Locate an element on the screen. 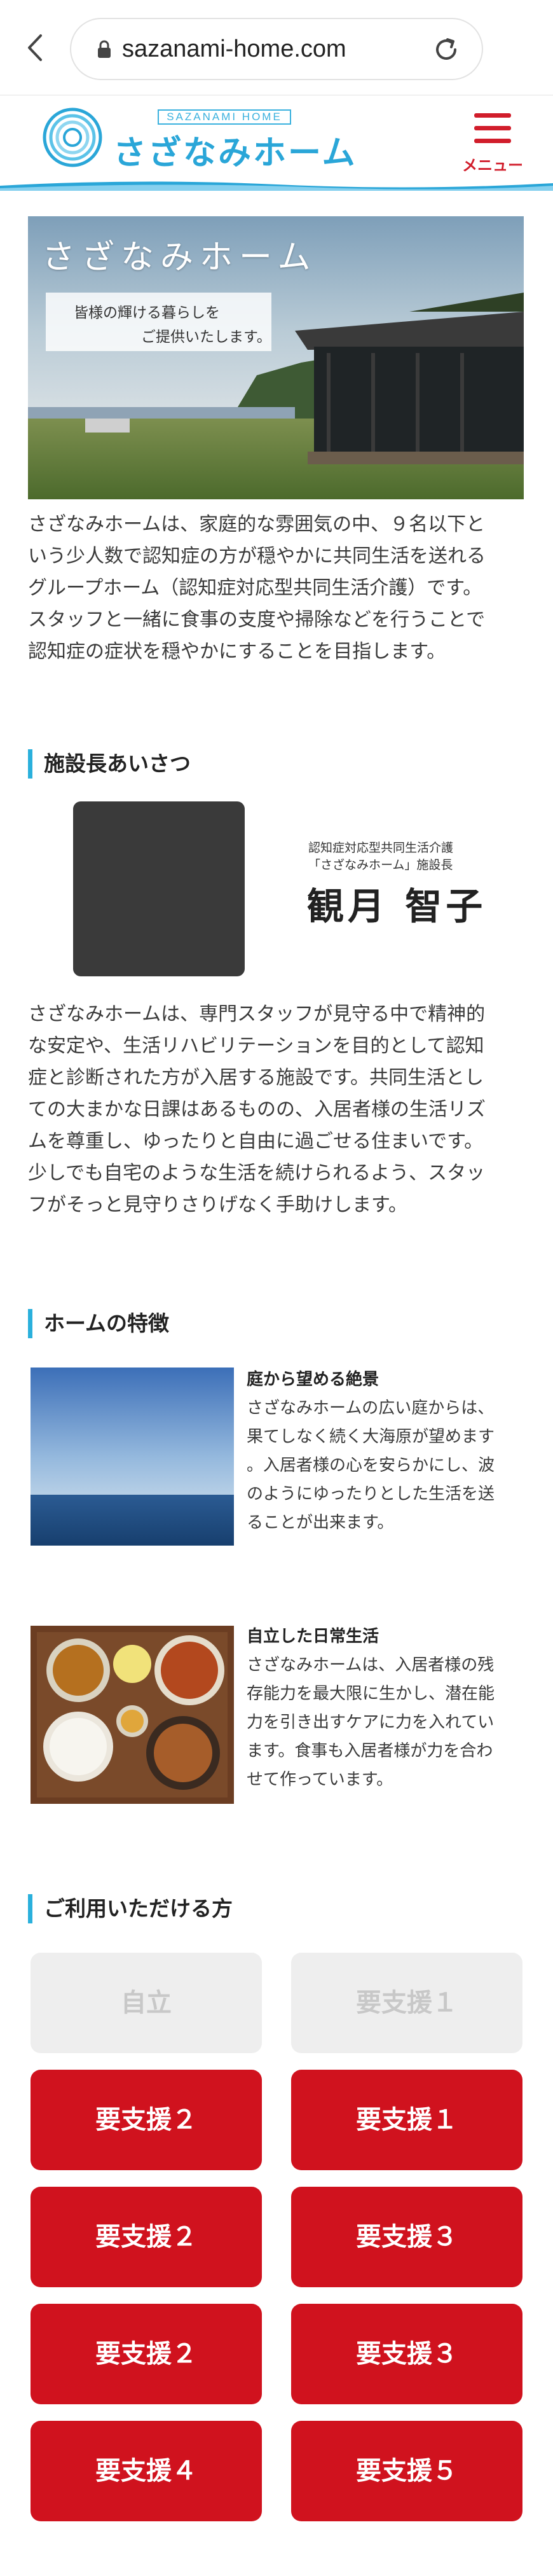  url-text: sazanami-home.com is located at coordinates (234, 49).